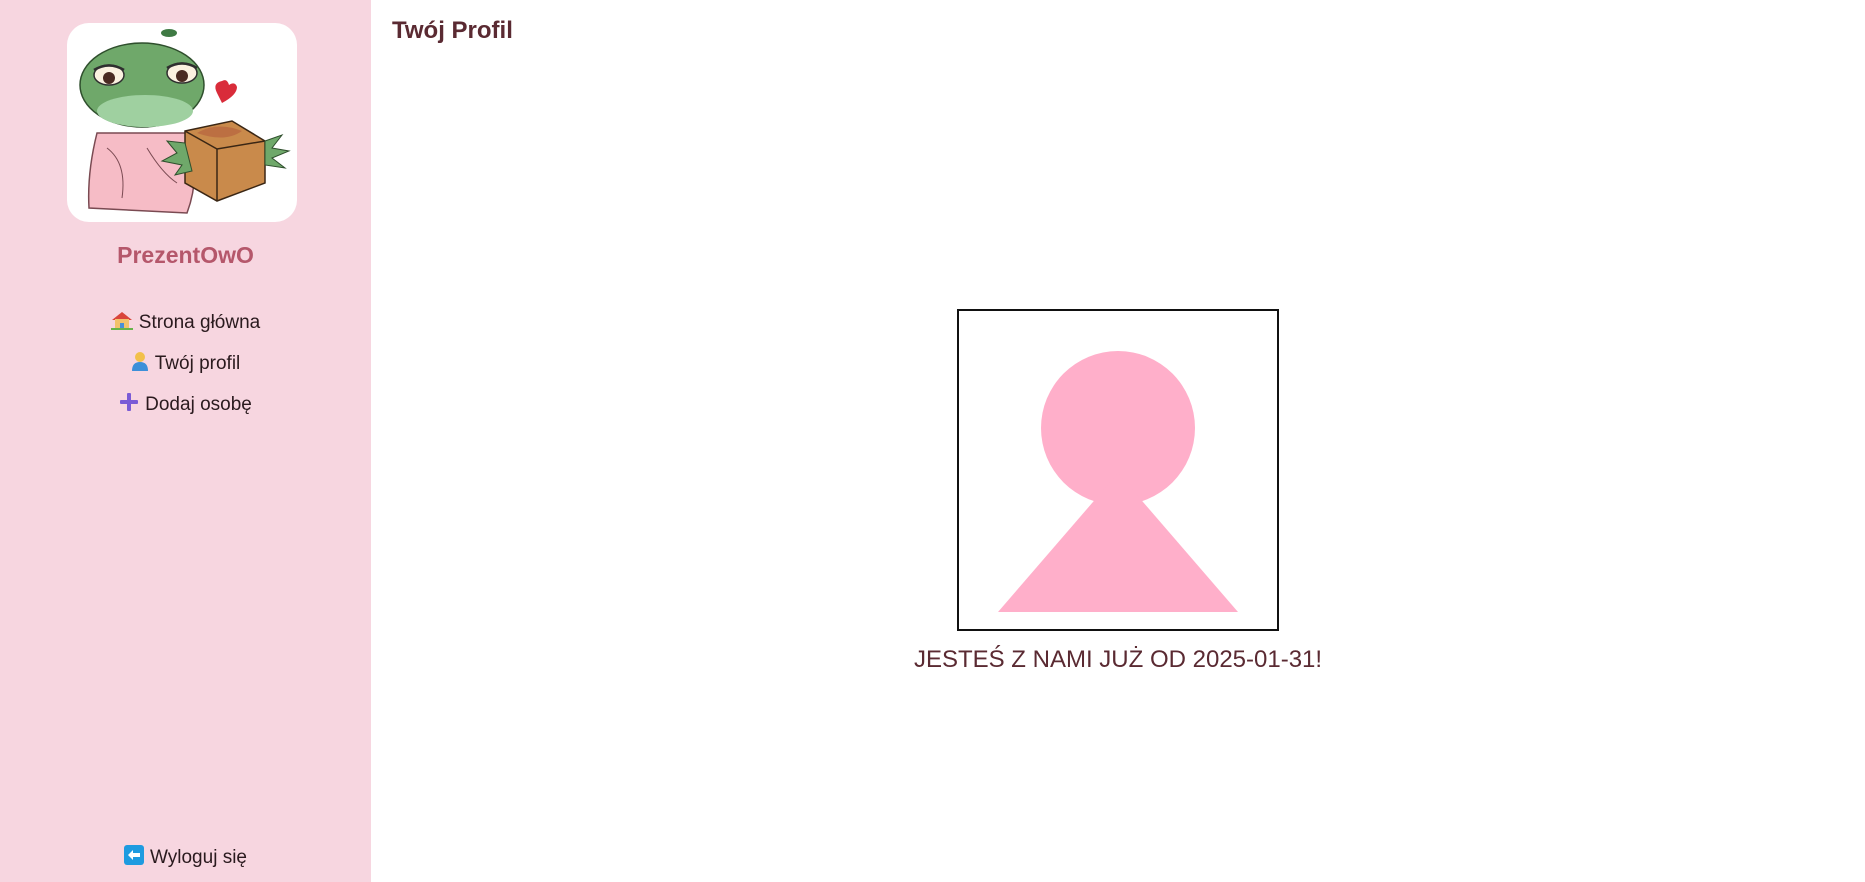 The image size is (1865, 882). I want to click on house-icon, so click(121, 323).